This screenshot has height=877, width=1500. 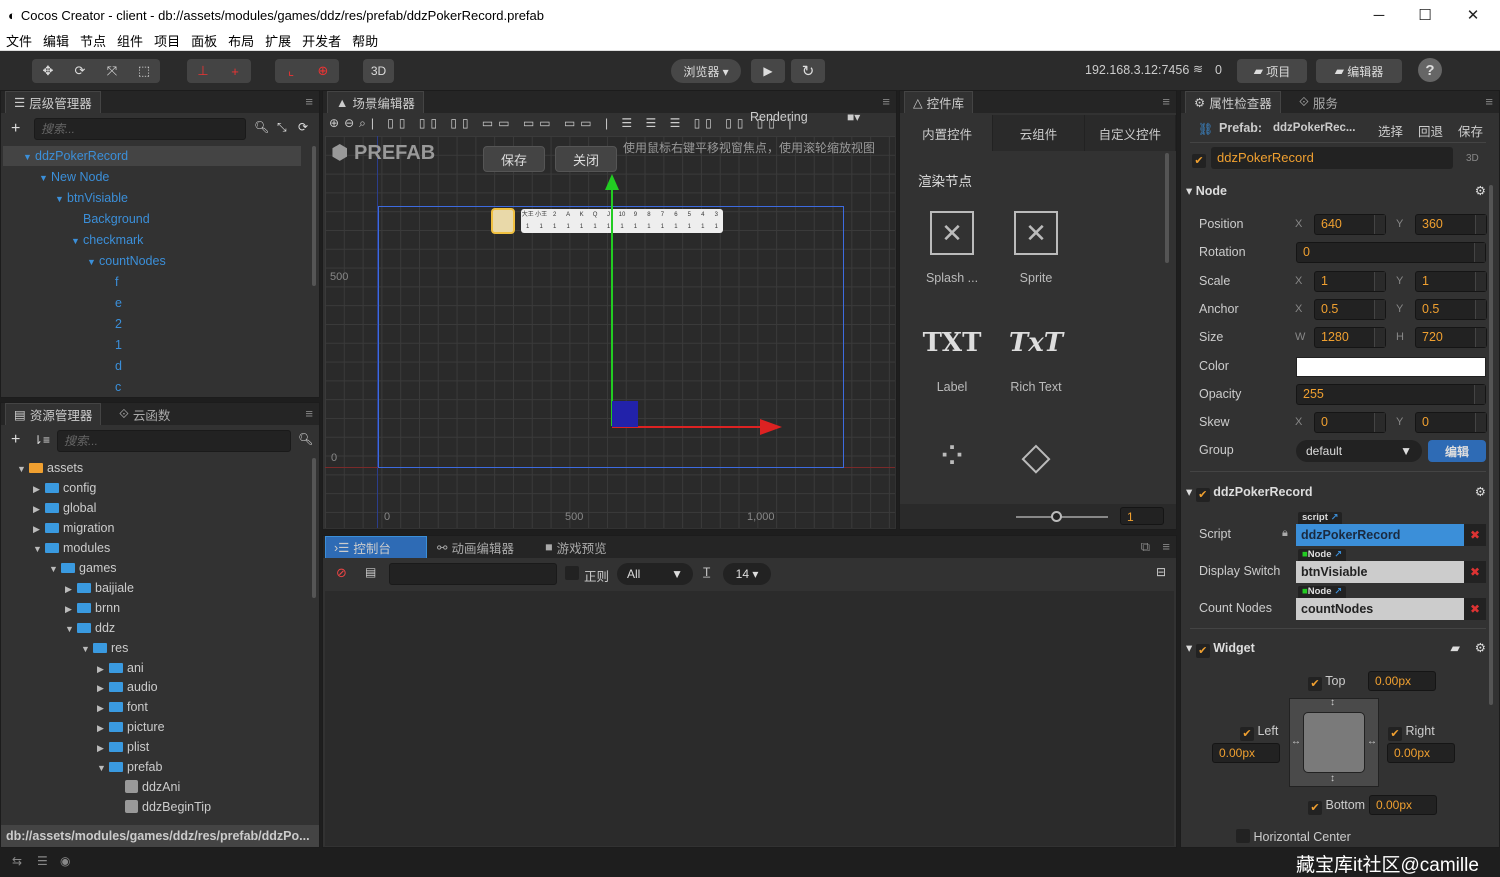 What do you see at coordinates (1039, 133) in the screenshot?
I see `library-tab: 云组件` at bounding box center [1039, 133].